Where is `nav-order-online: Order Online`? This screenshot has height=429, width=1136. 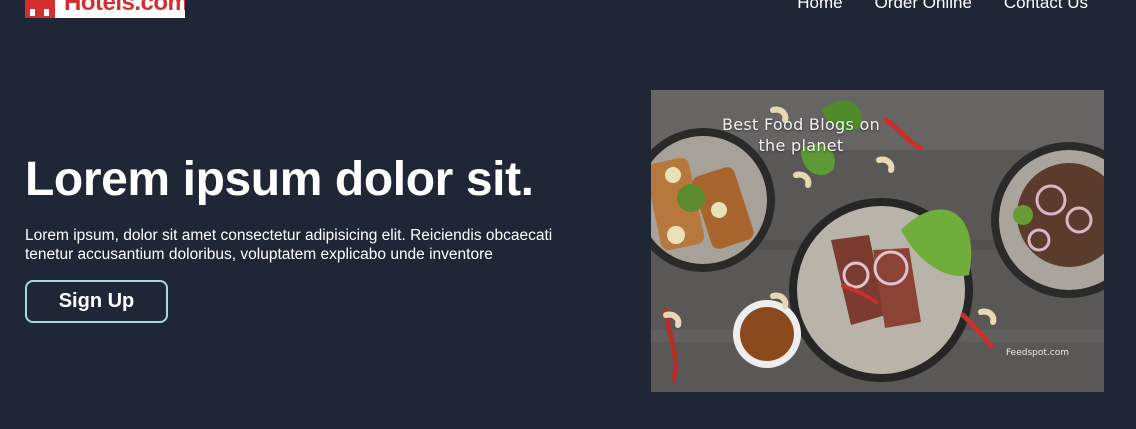 nav-order-online: Order Online is located at coordinates (923, 7).